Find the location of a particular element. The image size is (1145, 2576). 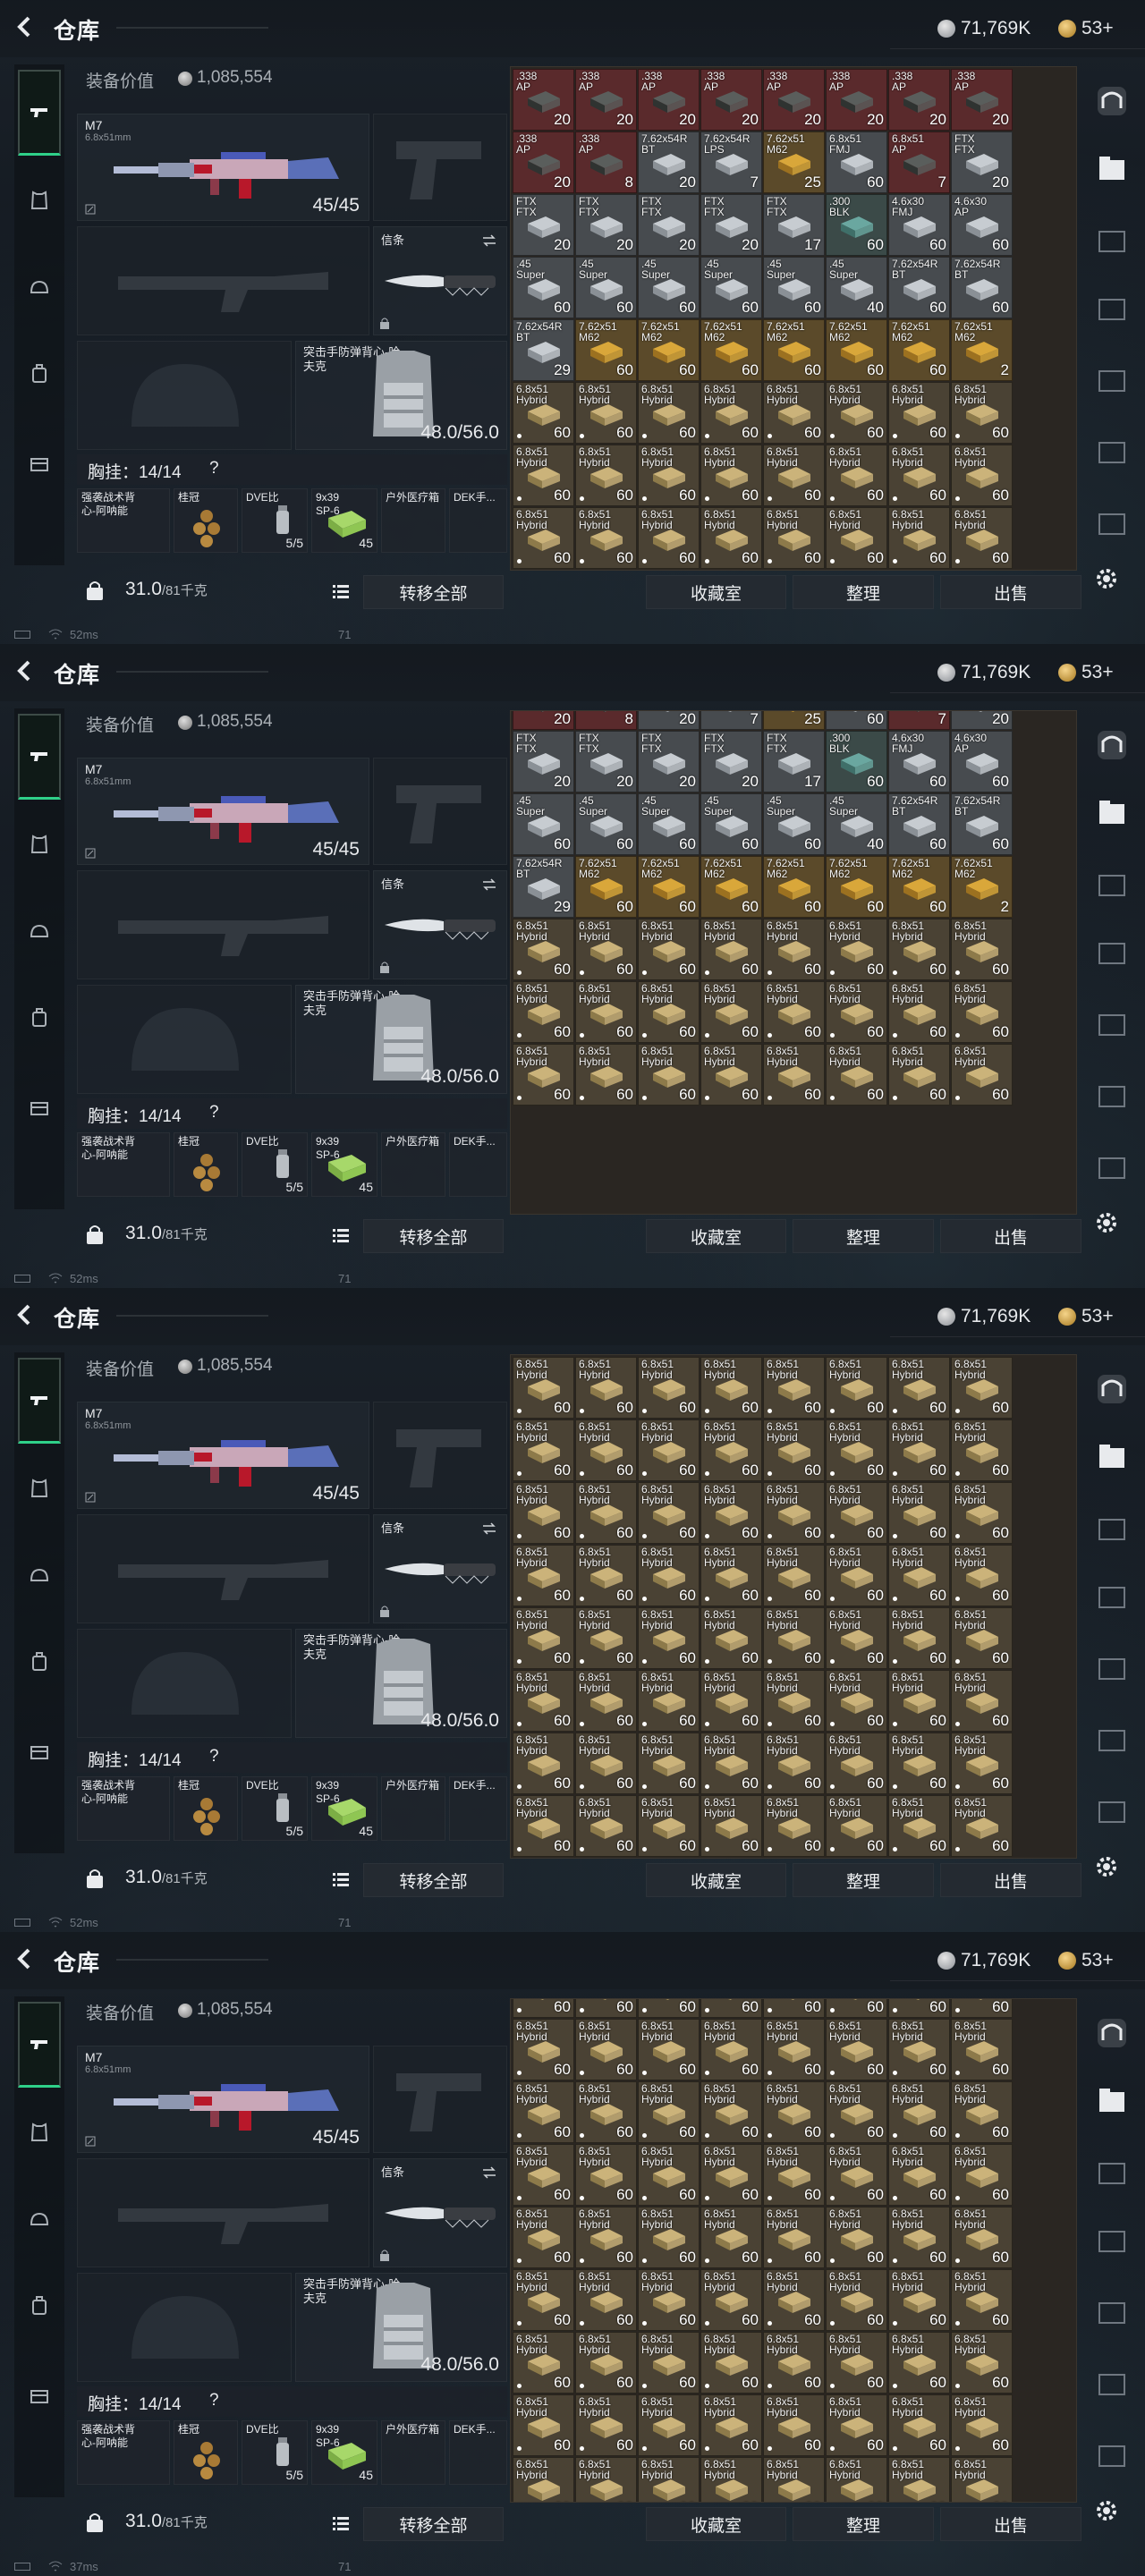

gold-balance: 53+ is located at coordinates (1086, 28).